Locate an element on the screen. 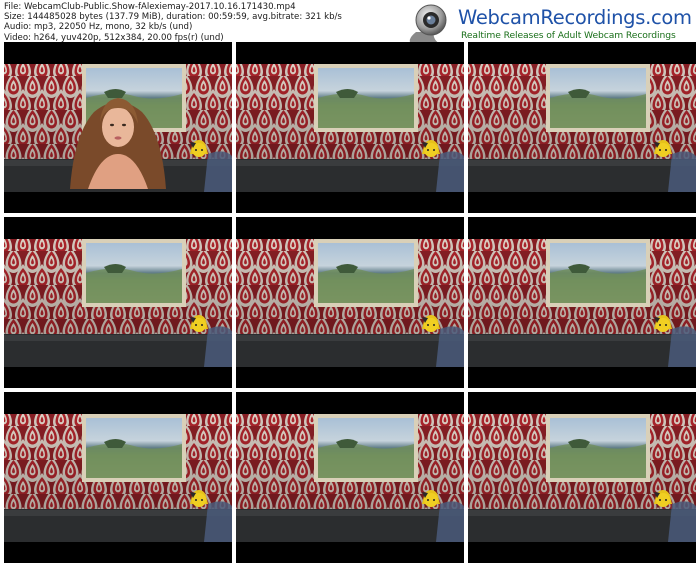 This screenshot has height=565, width=700. webcam-icon is located at coordinates (428, 24).